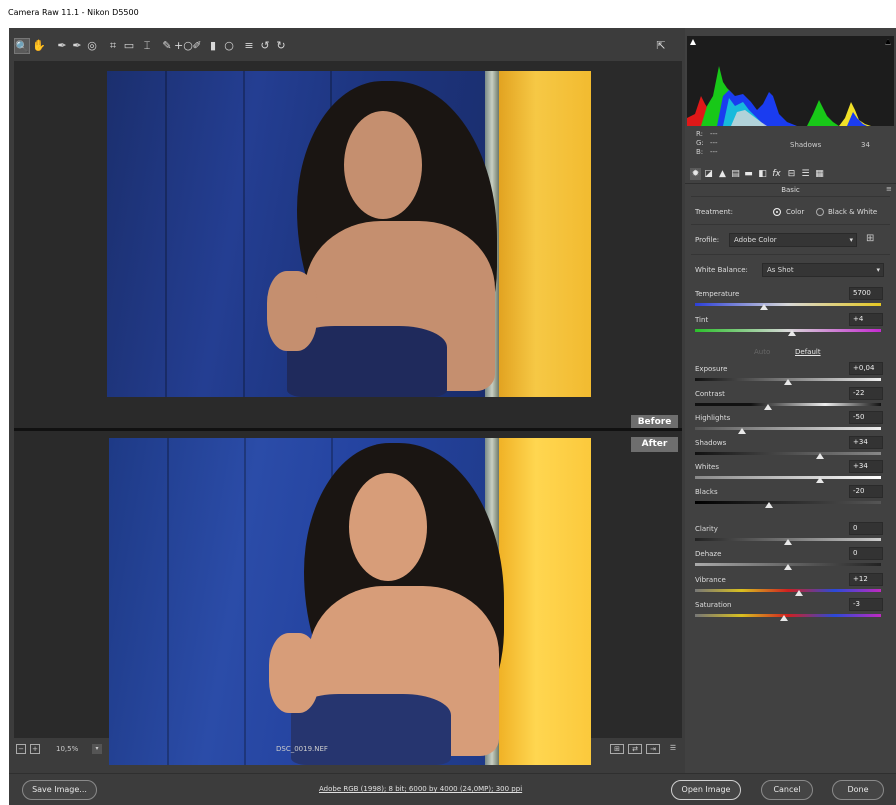 The image size is (896, 805). Describe the element at coordinates (819, 174) in the screenshot. I see `tab-snapshots-icon: ▦` at that location.